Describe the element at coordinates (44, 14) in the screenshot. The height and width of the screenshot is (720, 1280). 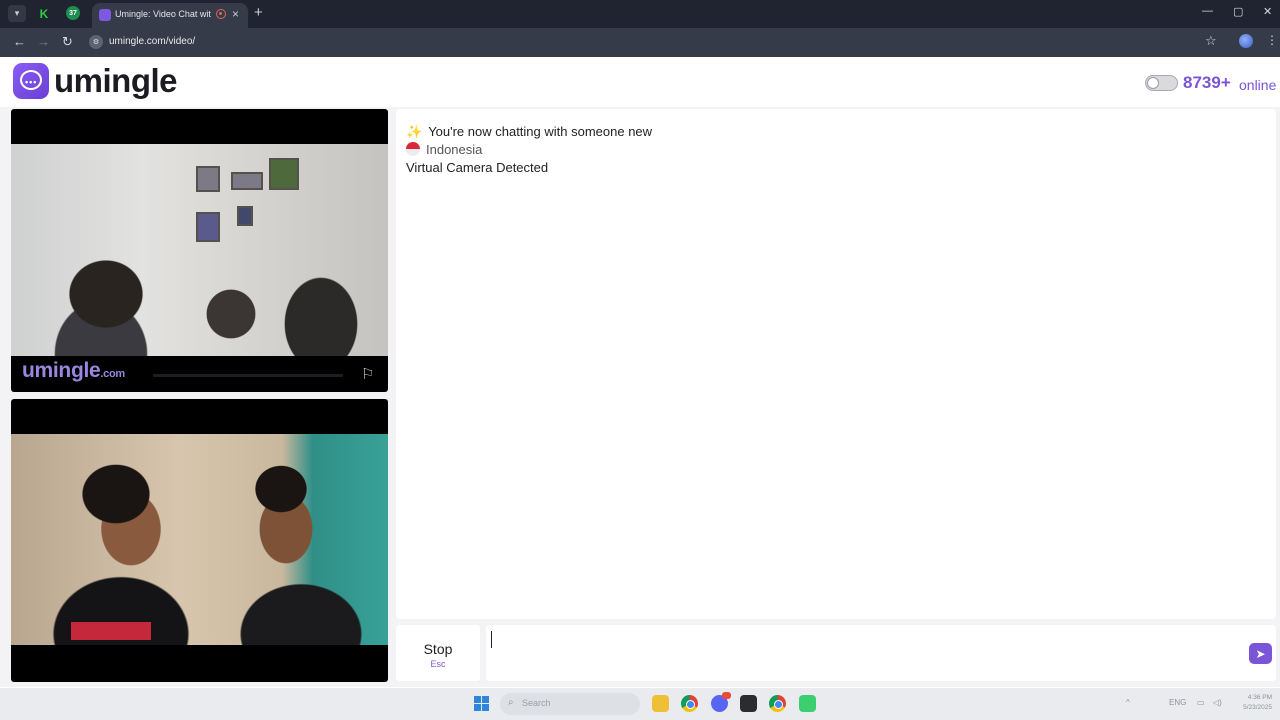
I see `pinned-tab-kick: K` at that location.